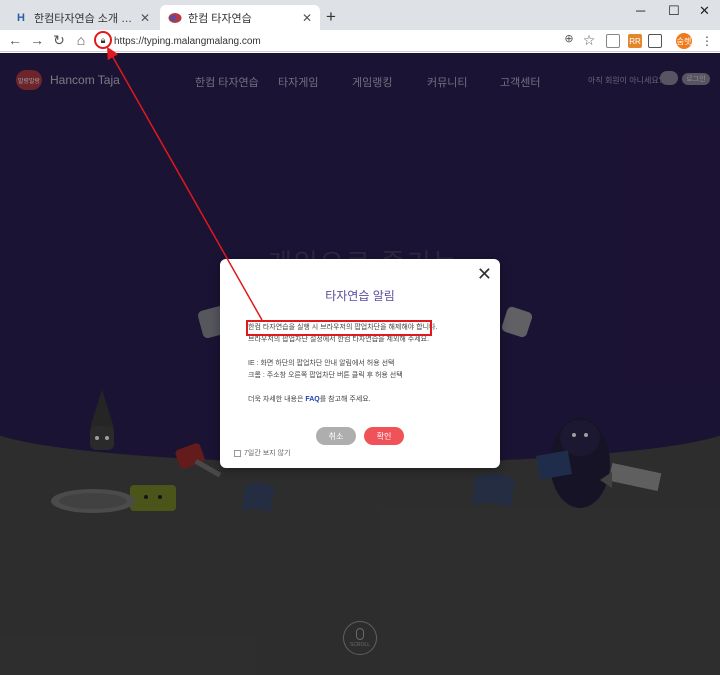 This screenshot has height=675, width=720. What do you see at coordinates (347, 41) in the screenshot?
I see `address-bar: https://typing.malangmalang.com` at bounding box center [347, 41].